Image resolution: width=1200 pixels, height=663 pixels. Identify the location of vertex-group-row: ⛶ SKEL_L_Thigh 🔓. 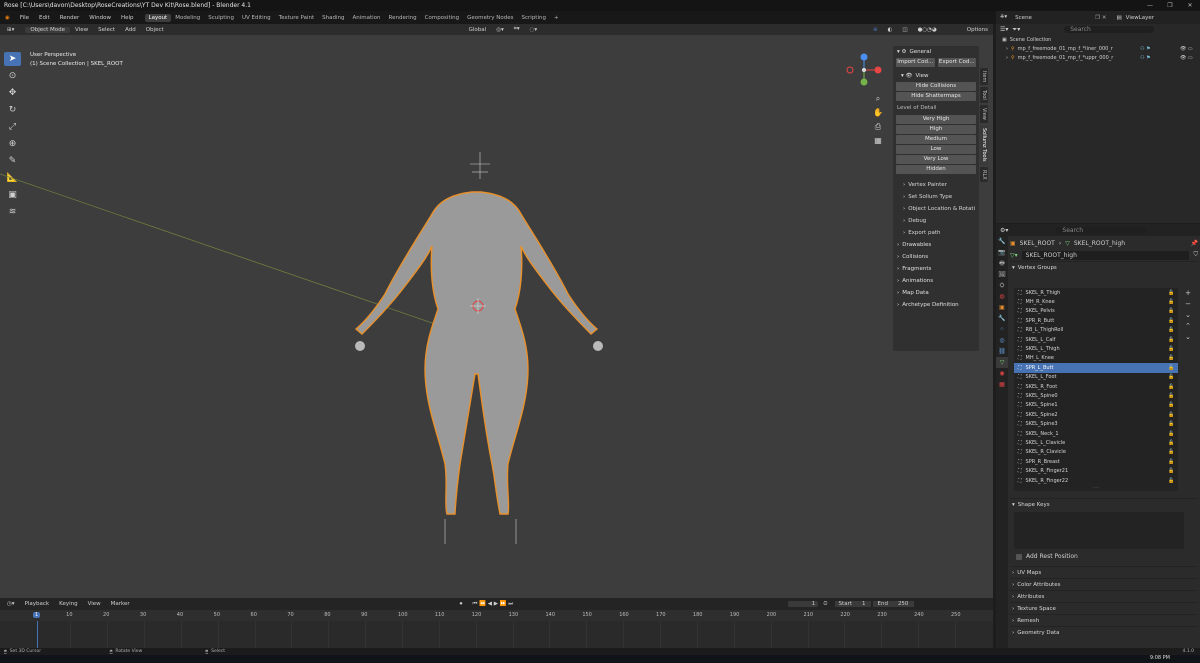
(1096, 348).